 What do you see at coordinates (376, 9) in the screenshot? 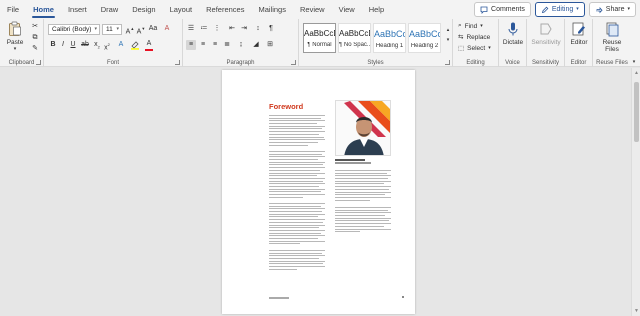
I see `menu-help: Help` at bounding box center [376, 9].